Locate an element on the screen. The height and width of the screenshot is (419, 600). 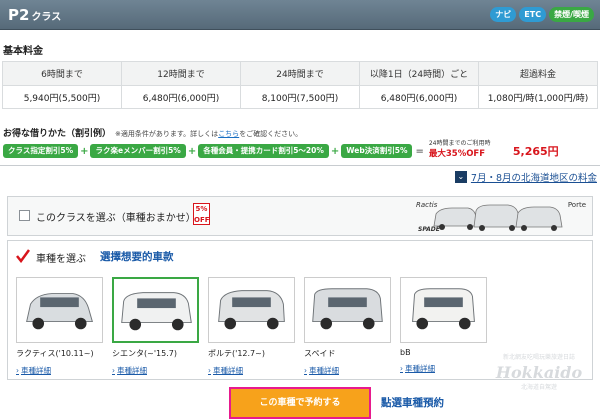
price-24h: 8,100円(7,500円) is located at coordinates (300, 97).